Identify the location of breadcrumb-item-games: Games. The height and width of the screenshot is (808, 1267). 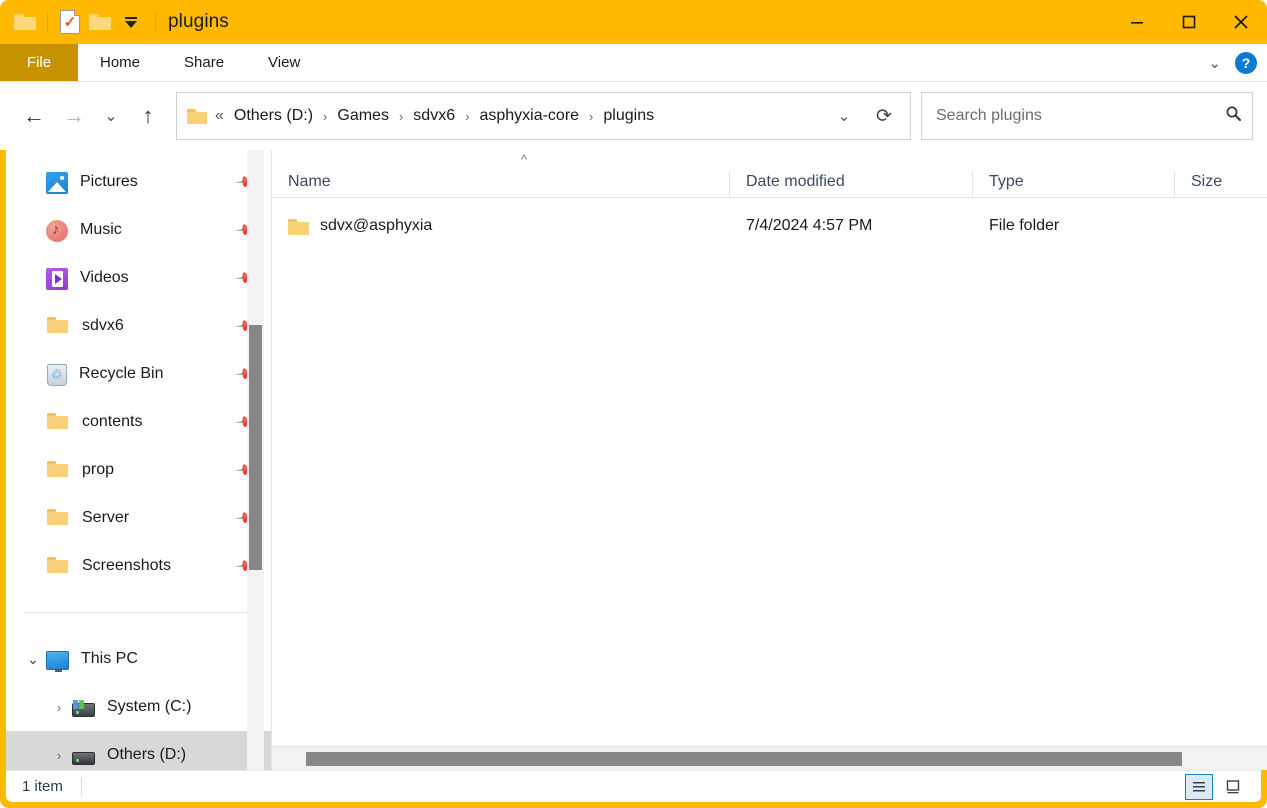
(363, 116).